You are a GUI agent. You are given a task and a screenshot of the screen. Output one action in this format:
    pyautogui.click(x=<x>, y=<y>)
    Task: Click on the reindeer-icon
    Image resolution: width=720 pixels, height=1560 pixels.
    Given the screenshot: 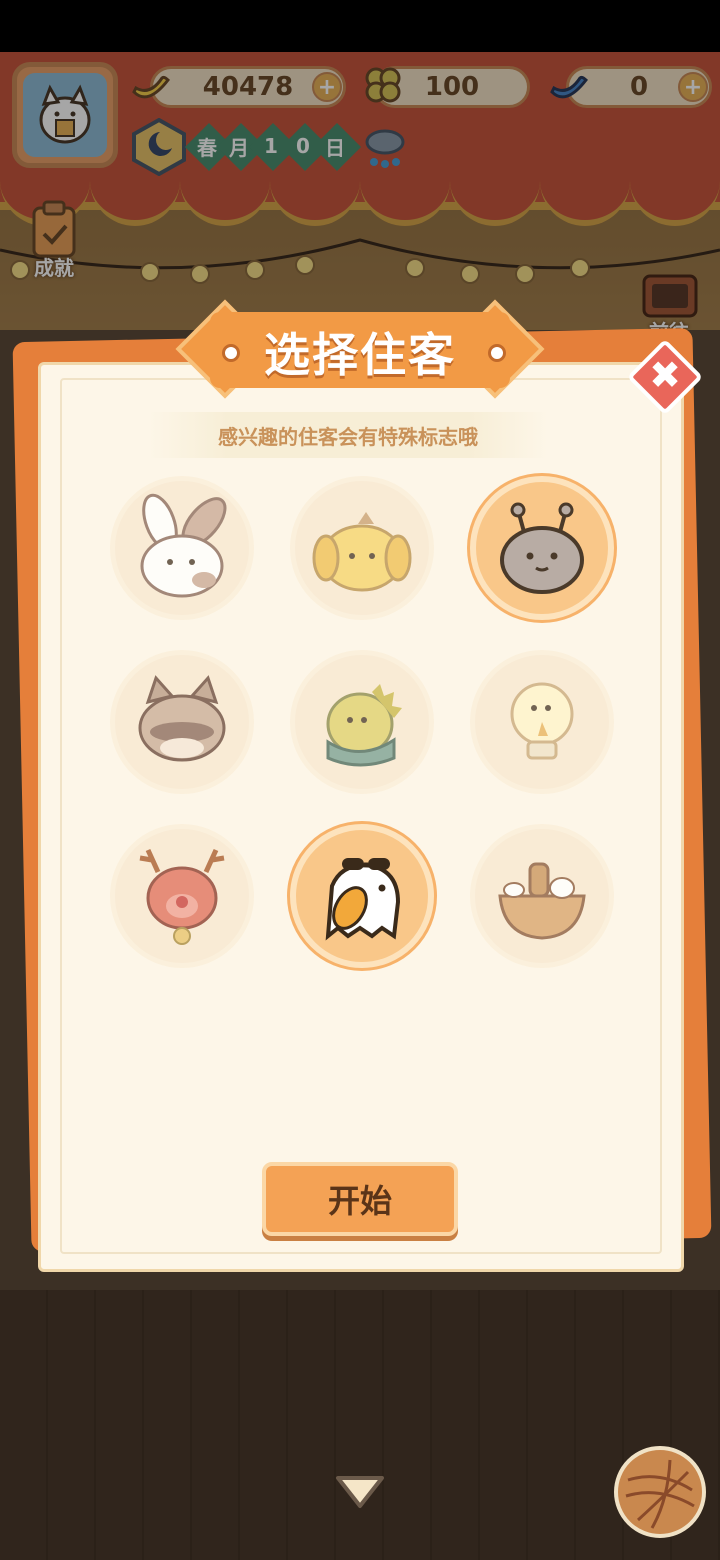 What is the action you would take?
    pyautogui.click(x=182, y=896)
    